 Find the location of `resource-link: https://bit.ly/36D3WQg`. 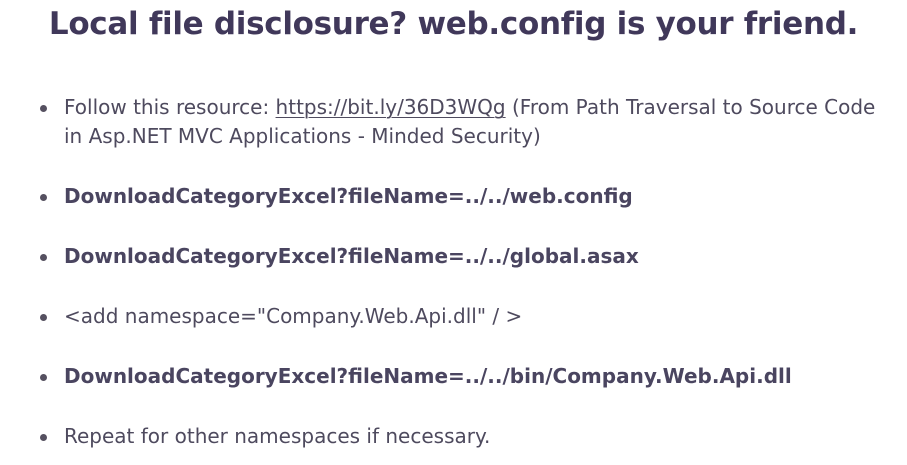

resource-link: https://bit.ly/36D3WQg is located at coordinates (391, 107).